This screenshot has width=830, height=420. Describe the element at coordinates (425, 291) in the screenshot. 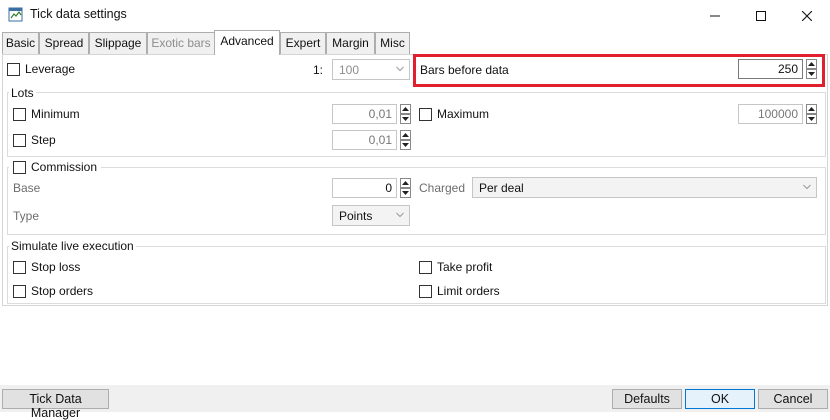

I see `limit-orders-checkbox` at that location.